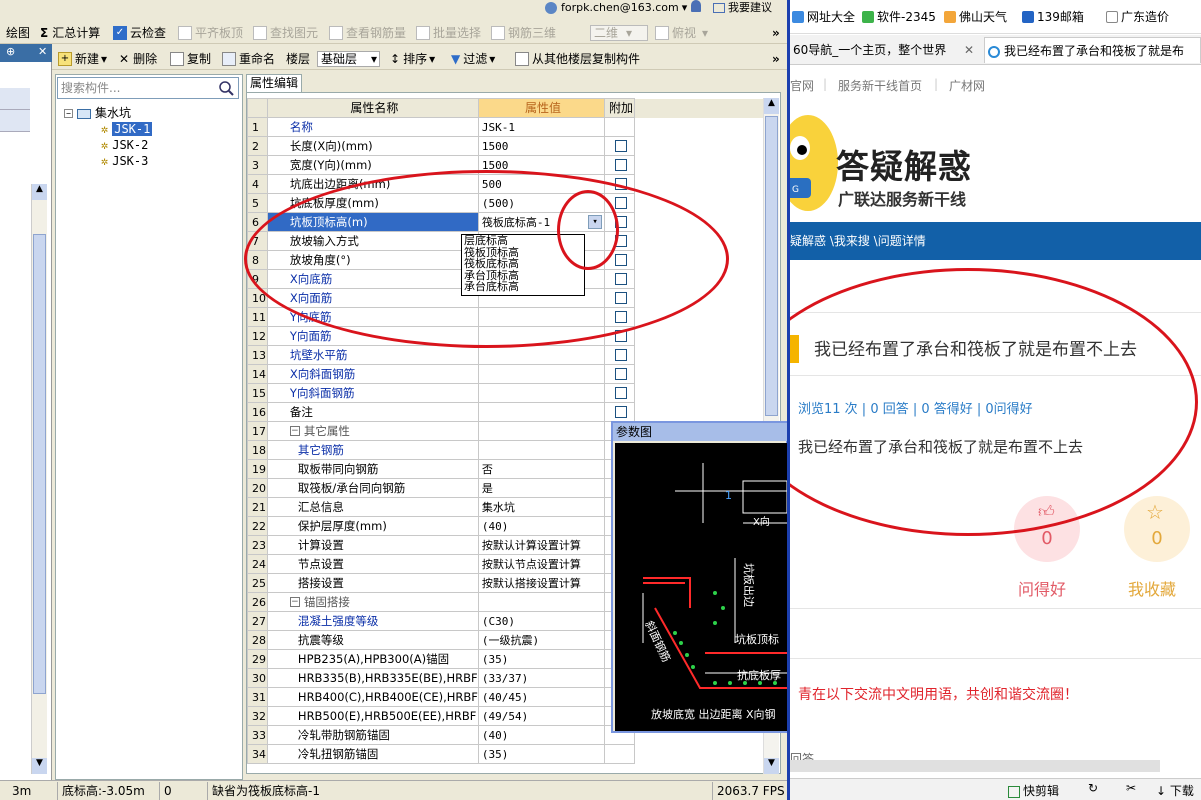  What do you see at coordinates (348, 59) in the screenshot?
I see `floor-select: 基础层 ▾` at bounding box center [348, 59].